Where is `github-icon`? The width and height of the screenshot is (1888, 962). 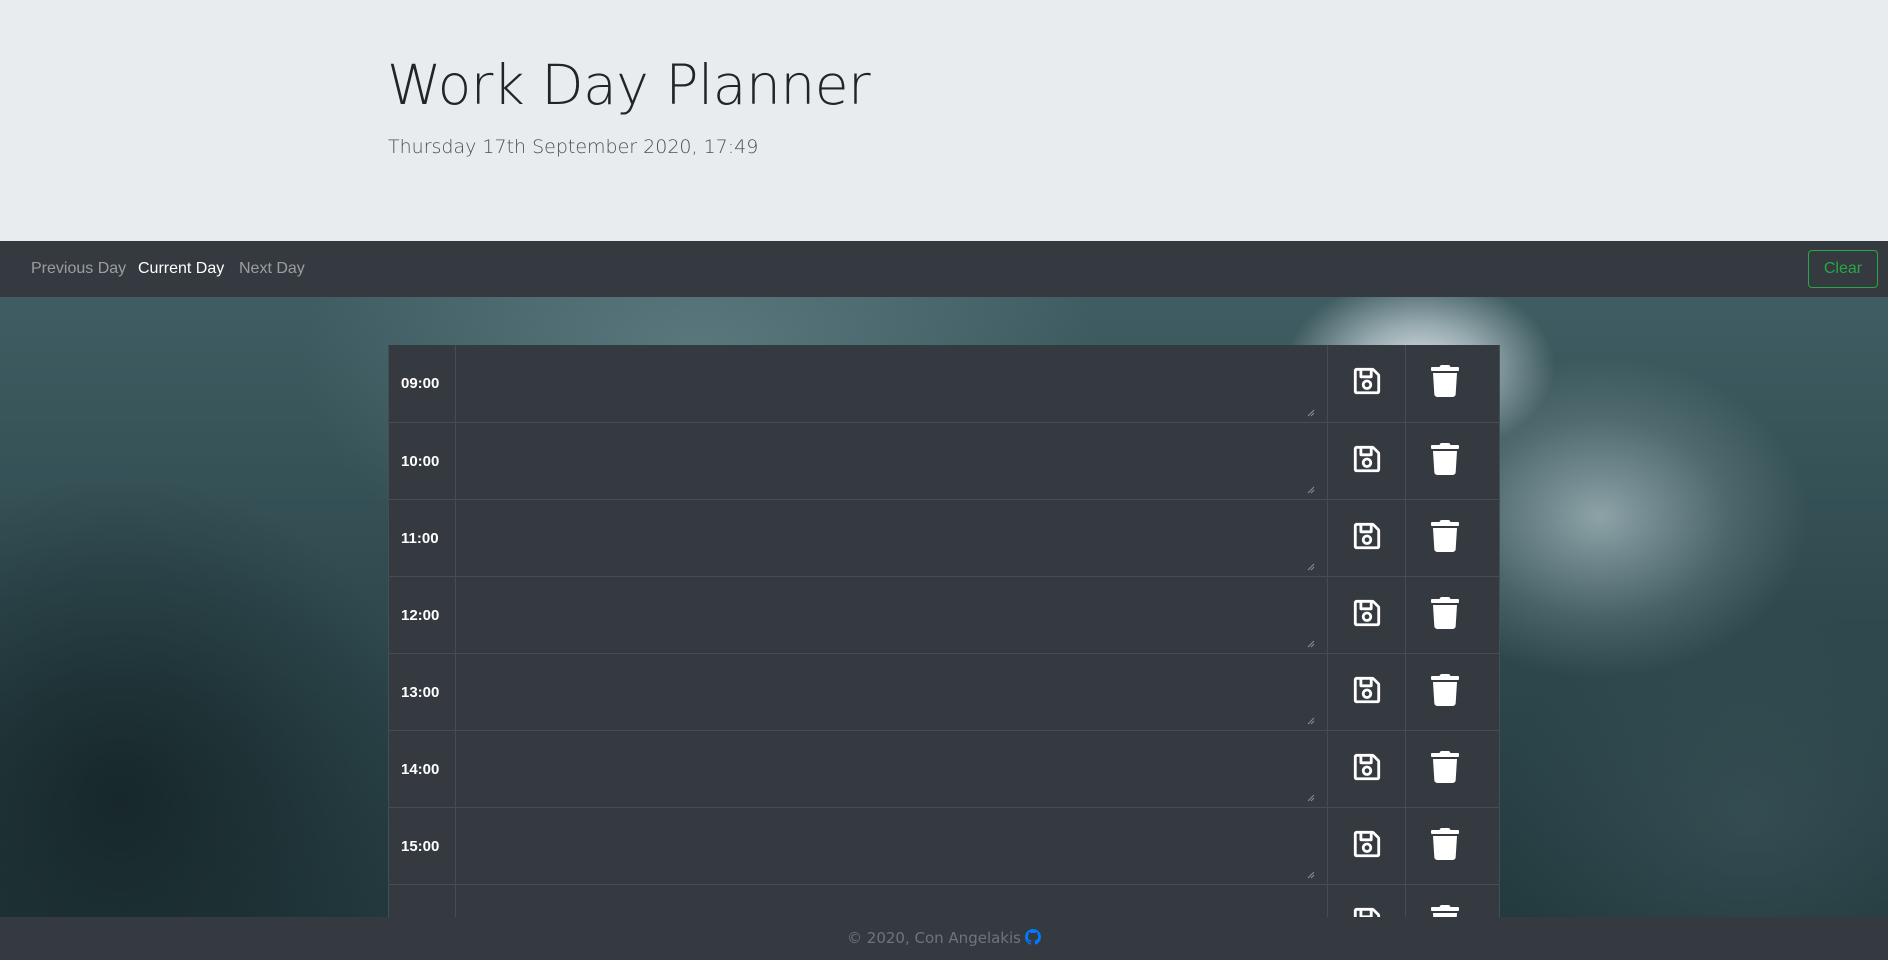 github-icon is located at coordinates (1032, 940).